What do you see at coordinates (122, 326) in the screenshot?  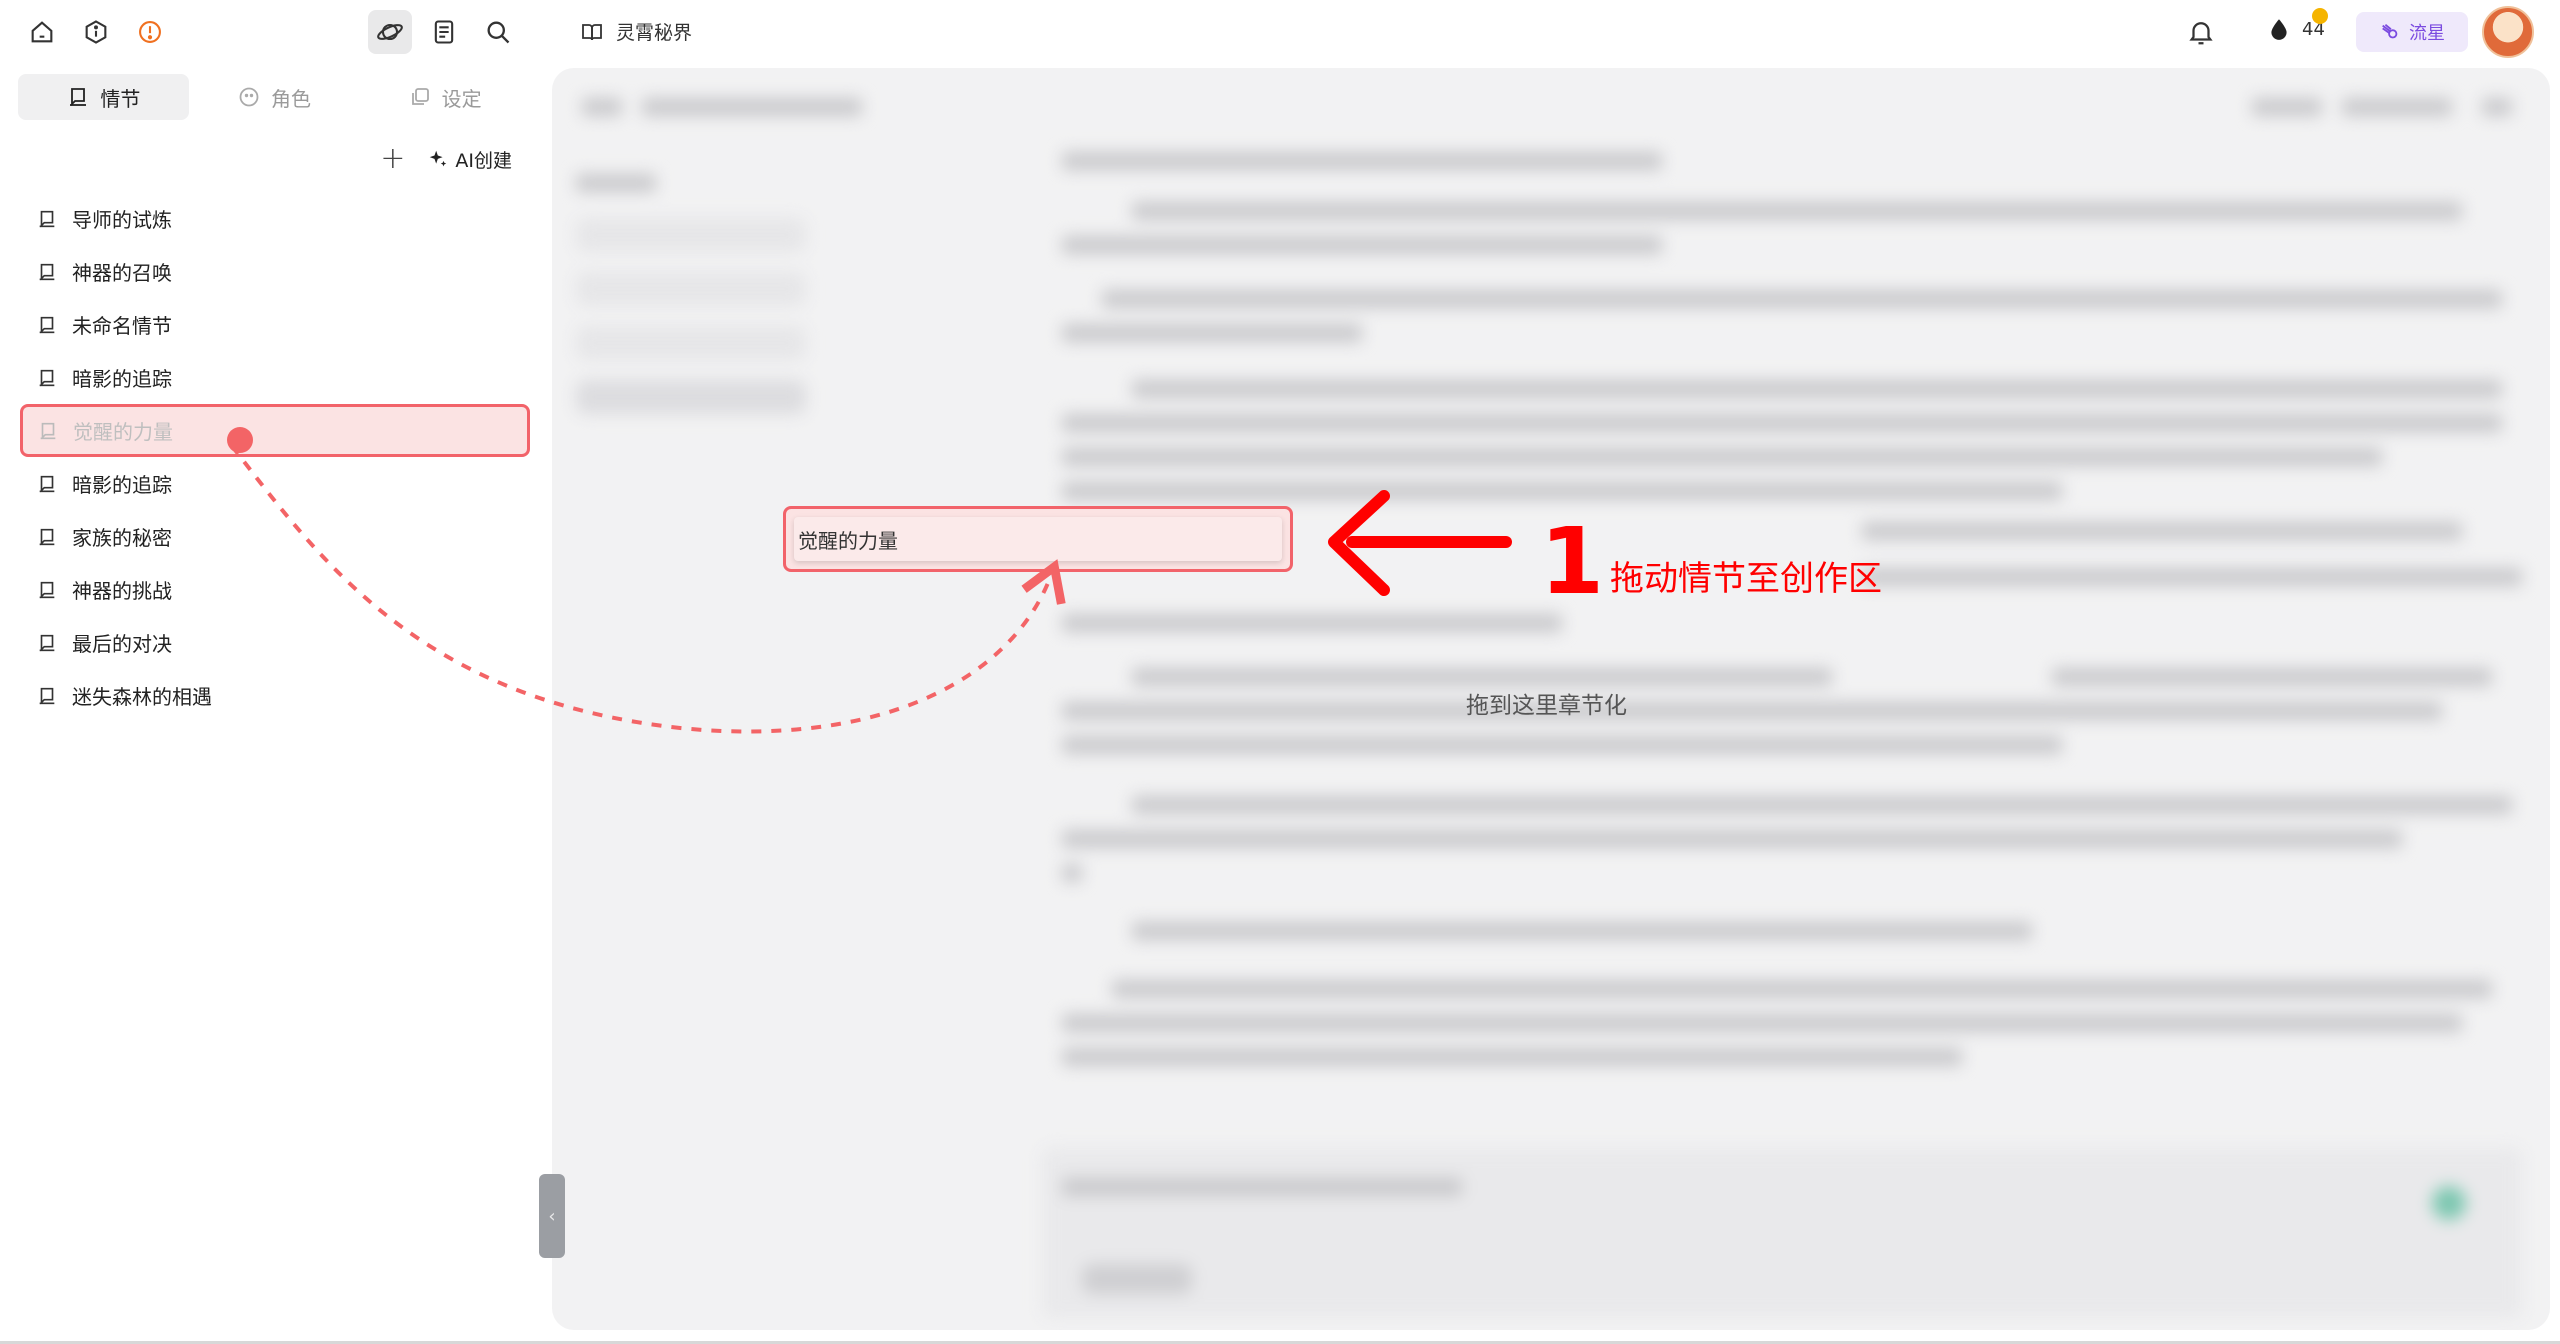 I see `plot-item-label: 未命名情节` at bounding box center [122, 326].